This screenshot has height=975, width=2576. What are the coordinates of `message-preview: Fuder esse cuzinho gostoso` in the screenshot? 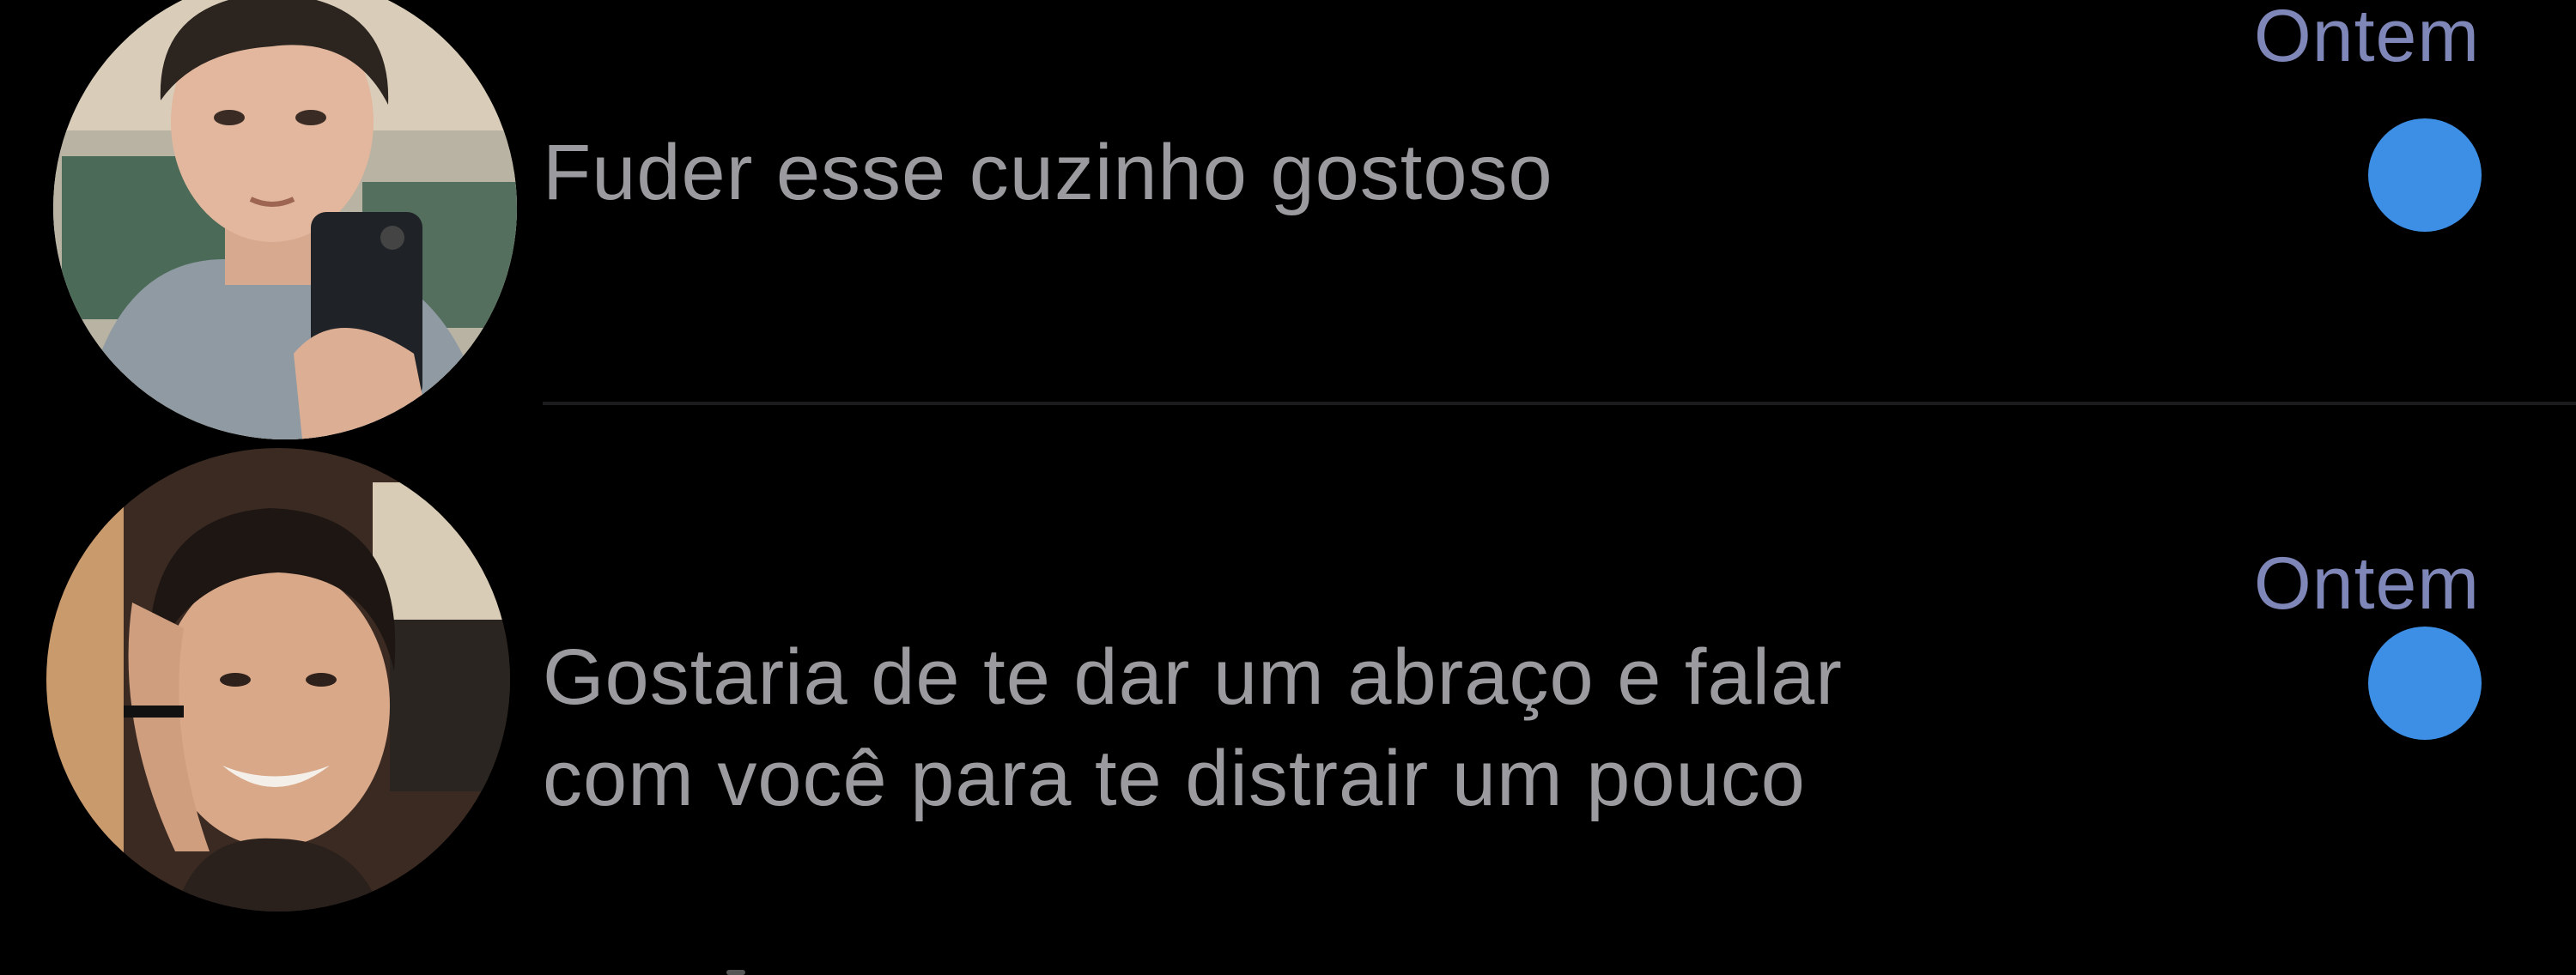 It's located at (1048, 172).